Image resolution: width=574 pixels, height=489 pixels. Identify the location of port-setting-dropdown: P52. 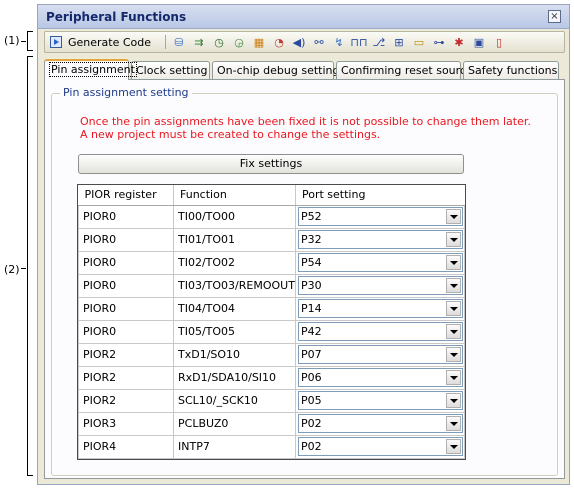
(380, 216).